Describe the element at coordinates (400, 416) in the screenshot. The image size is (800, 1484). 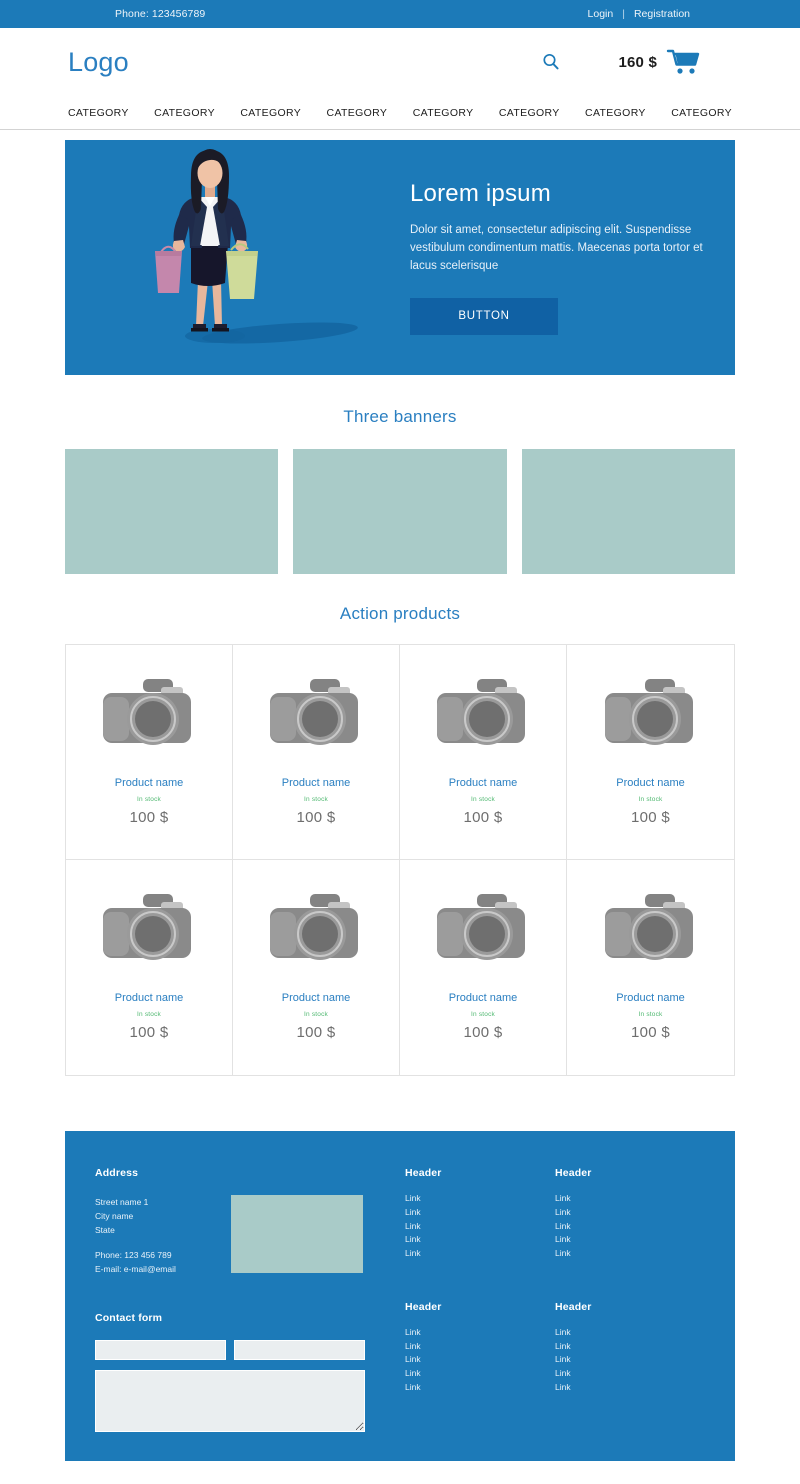
I see `banners-section-title: Three banners` at that location.